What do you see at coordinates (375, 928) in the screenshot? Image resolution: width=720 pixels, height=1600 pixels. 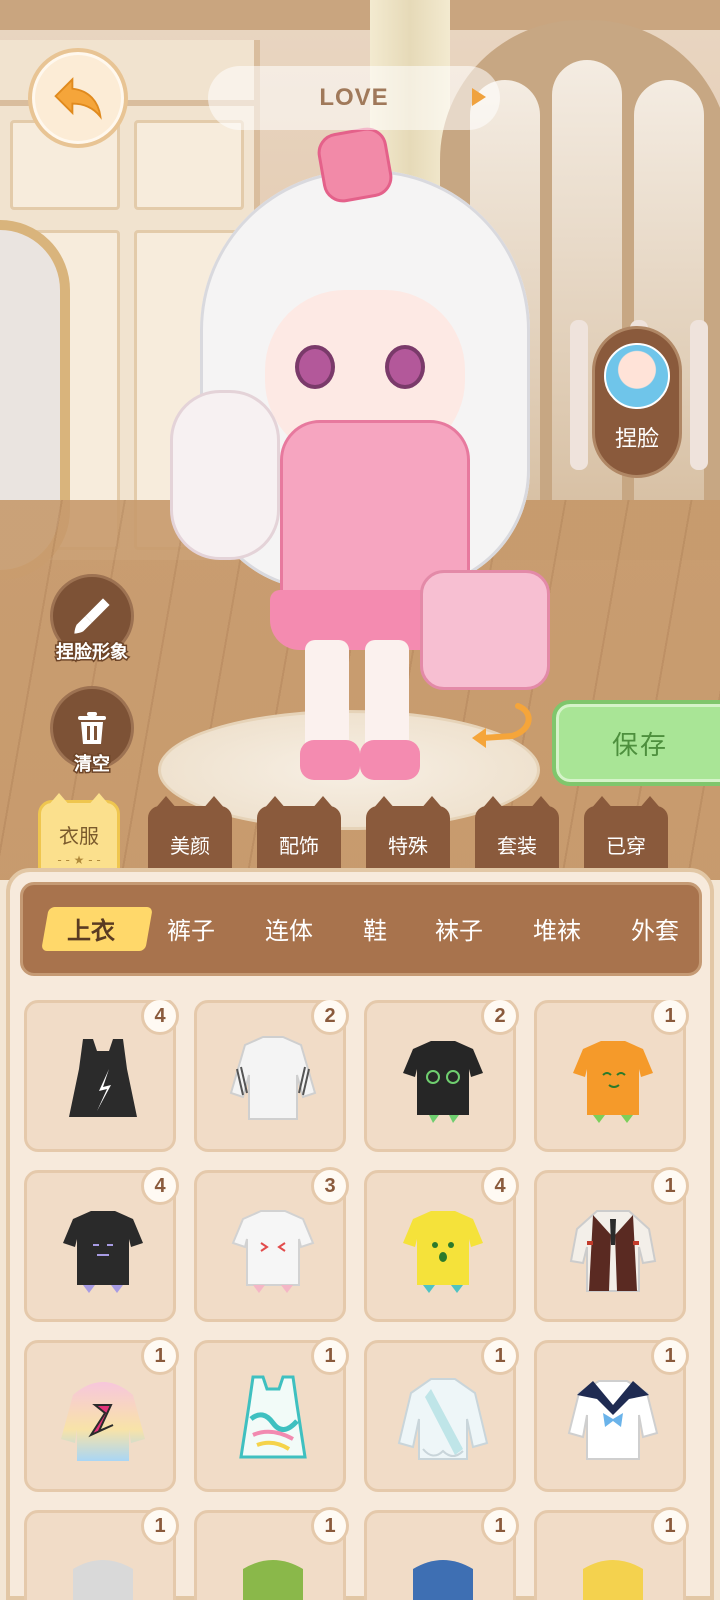 I see `subtab-shoes: 鞋` at bounding box center [375, 928].